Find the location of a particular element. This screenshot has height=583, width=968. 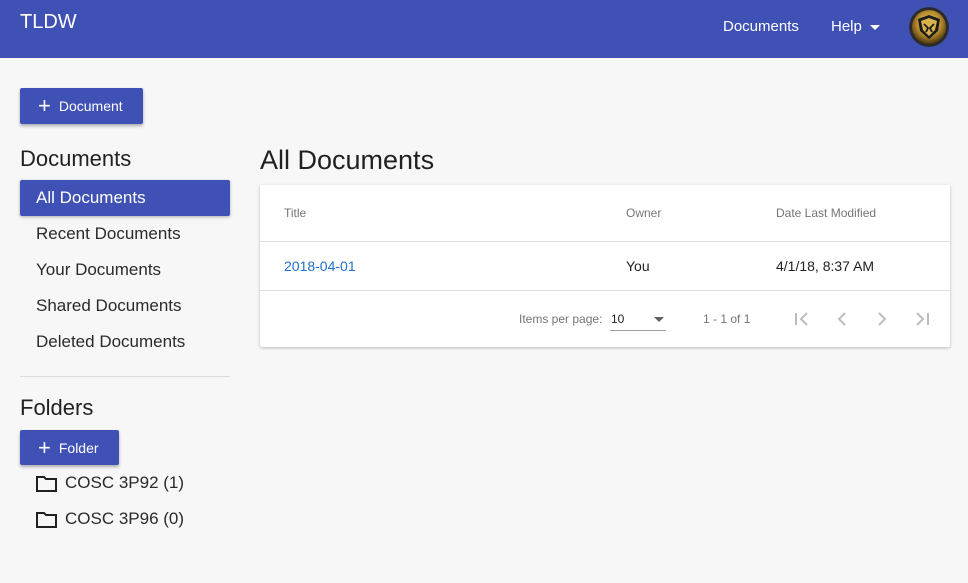

documents-section-title: Documents is located at coordinates (76, 158).